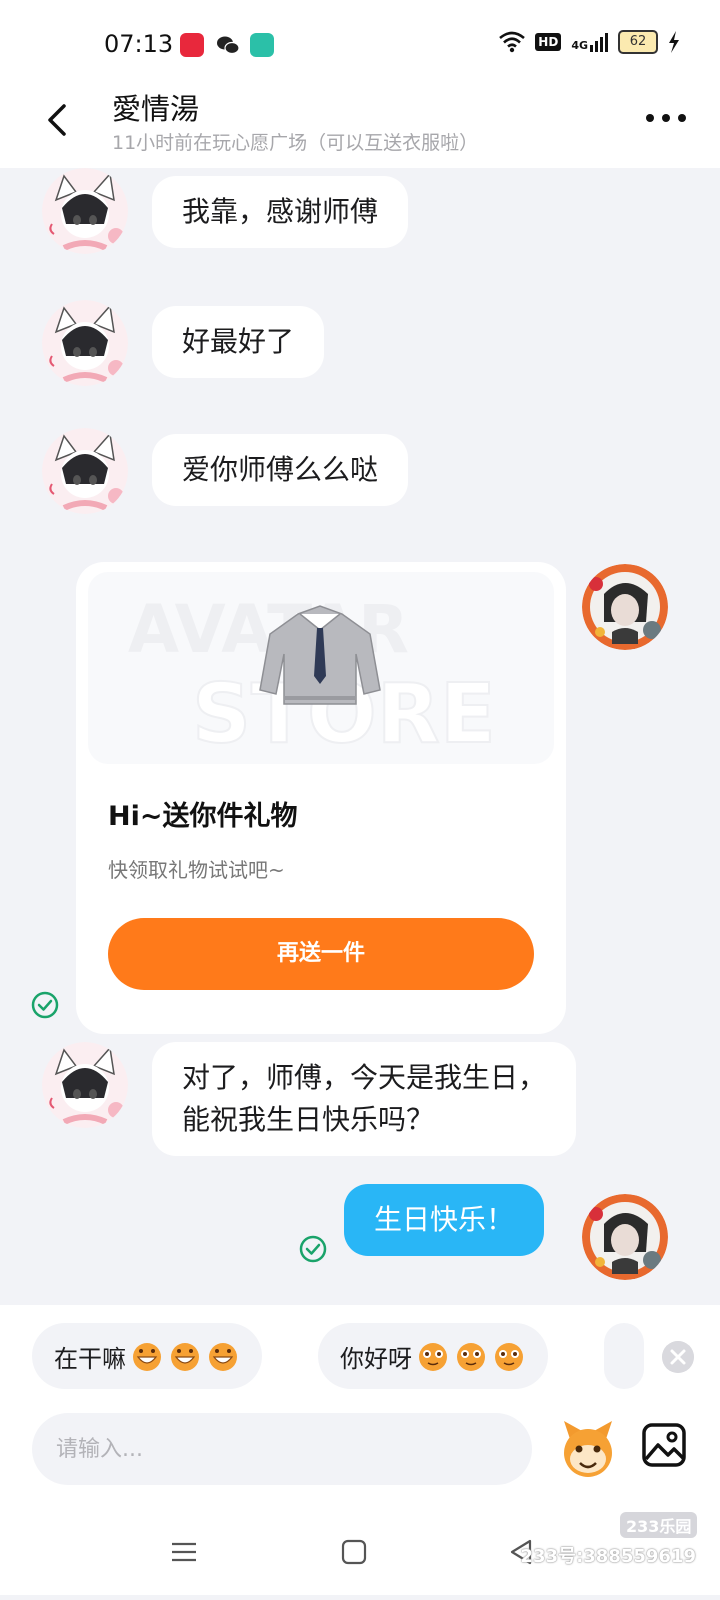 This screenshot has height=1600, width=720. I want to click on message-bubble: 爱你师傅么么哒, so click(280, 470).